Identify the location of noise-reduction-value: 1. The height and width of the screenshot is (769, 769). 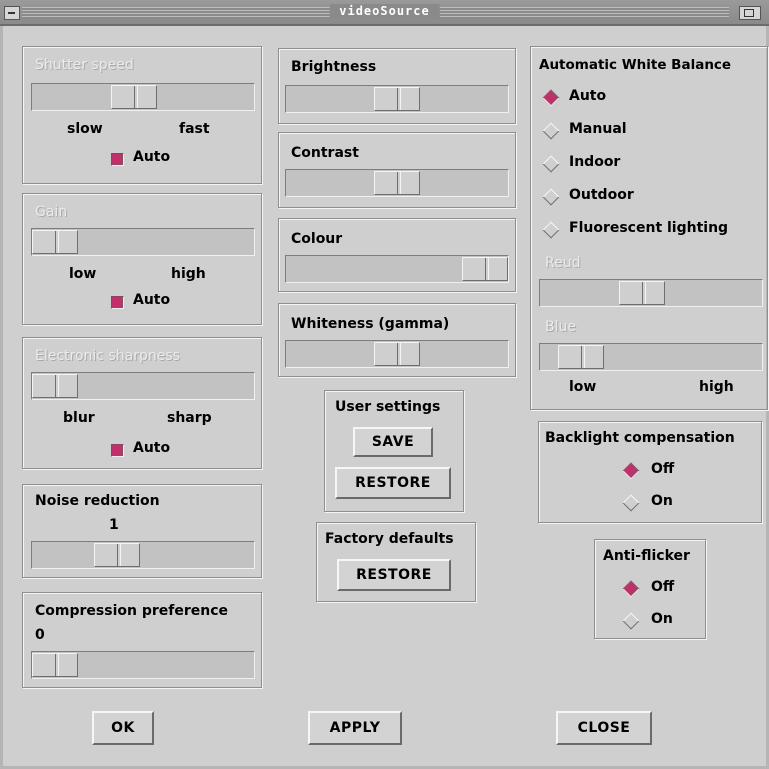
(114, 525).